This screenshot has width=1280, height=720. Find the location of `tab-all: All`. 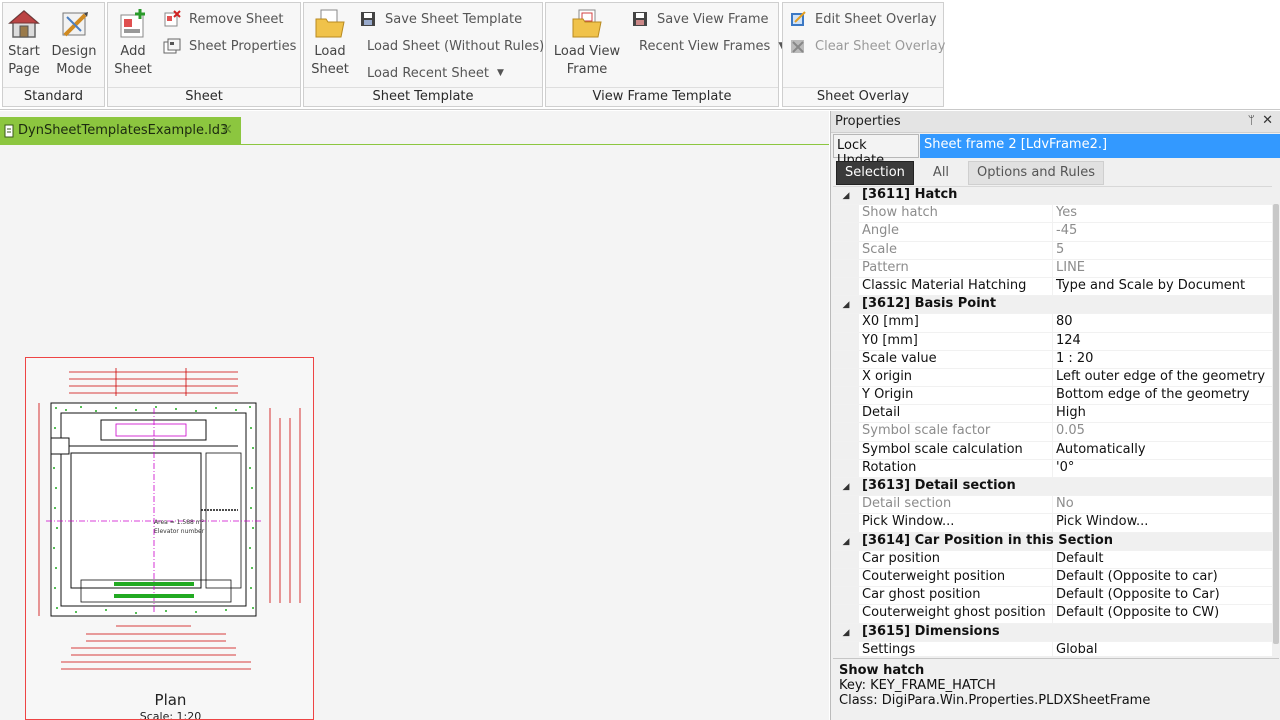

tab-all: All is located at coordinates (941, 173).